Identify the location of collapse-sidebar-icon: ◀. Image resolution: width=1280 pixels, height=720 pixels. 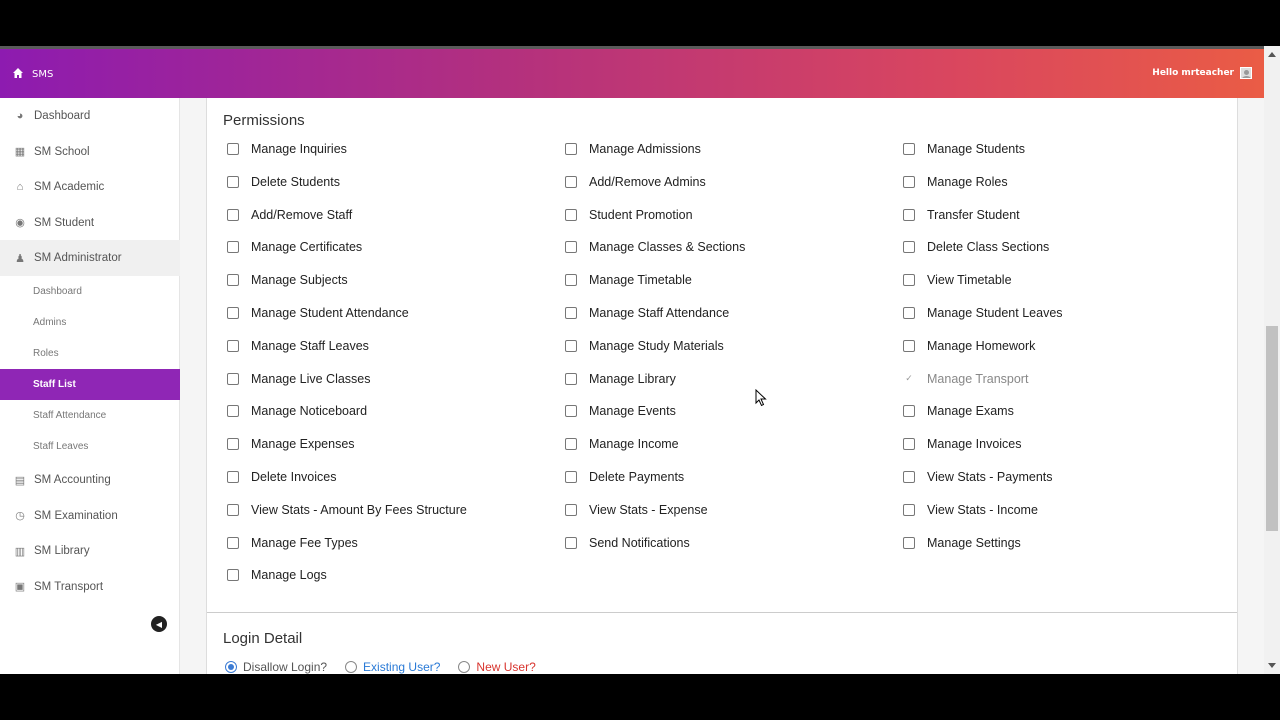
(159, 624).